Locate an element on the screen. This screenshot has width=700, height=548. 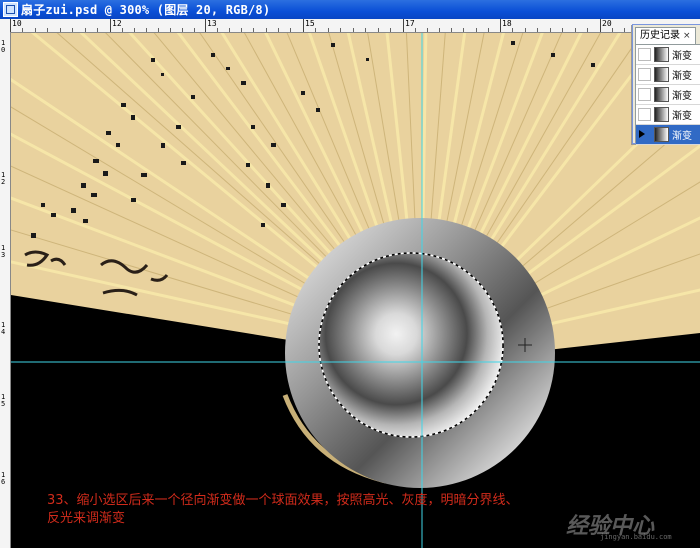
ruler-top-label: 15 is located at coordinates (310, 23).